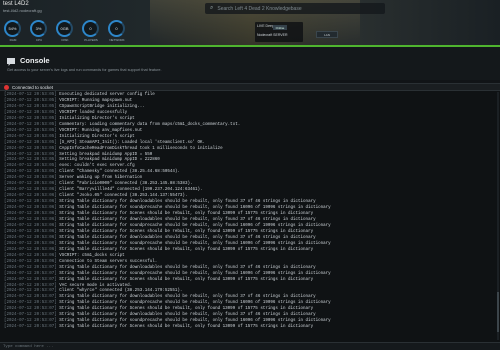 The height and width of the screenshot is (350, 500). Describe the element at coordinates (97, 166) in the screenshot. I see `log-message: exec: couldn't exec server.cfg` at that location.